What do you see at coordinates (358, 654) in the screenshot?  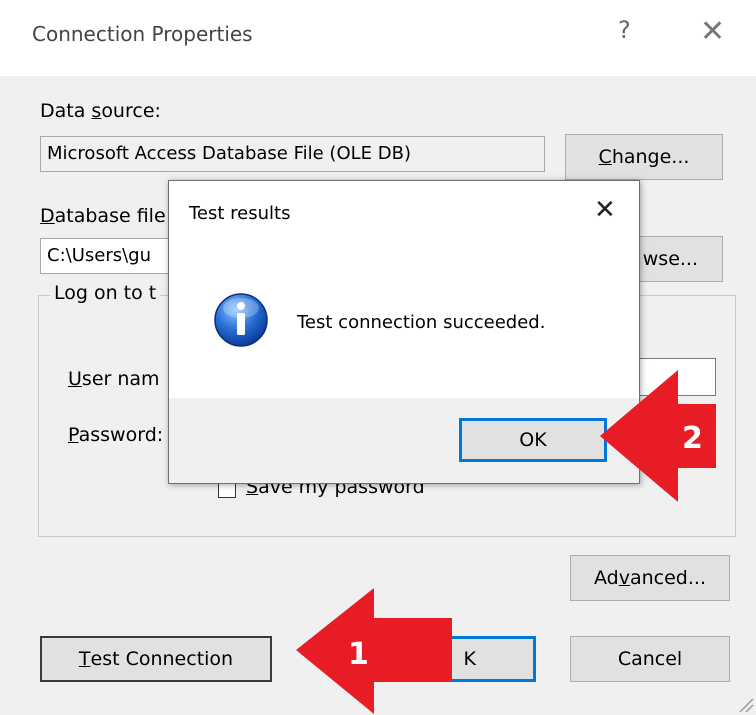 I see `arrow-1-label: 1` at bounding box center [358, 654].